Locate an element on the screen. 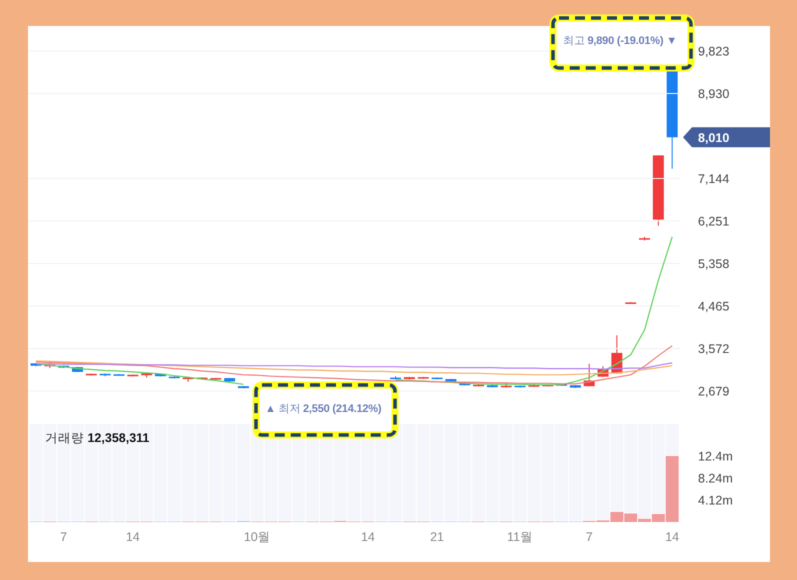 The image size is (797, 580). price-axis-label: 4,465 is located at coordinates (714, 307).